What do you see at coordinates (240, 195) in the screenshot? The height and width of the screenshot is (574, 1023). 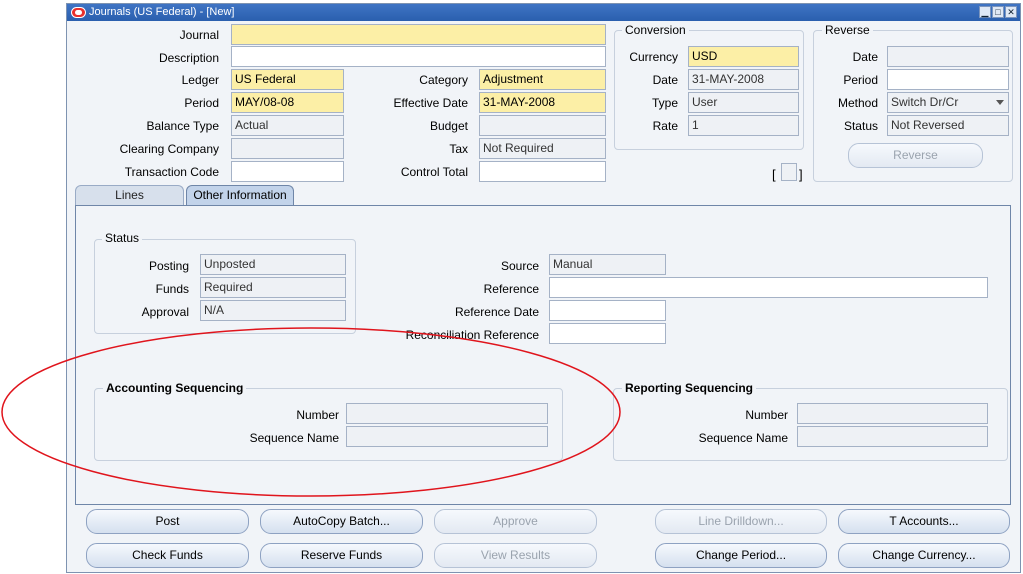 I see `tab-other-information: Other Information` at bounding box center [240, 195].